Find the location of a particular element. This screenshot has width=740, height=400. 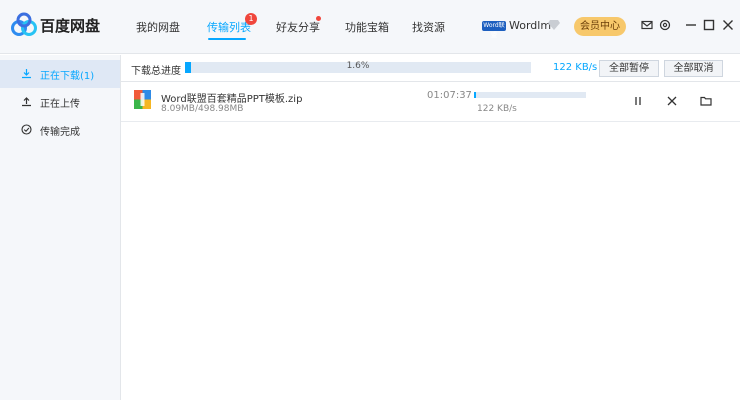

app-title: 百度网盘 is located at coordinates (70, 26).